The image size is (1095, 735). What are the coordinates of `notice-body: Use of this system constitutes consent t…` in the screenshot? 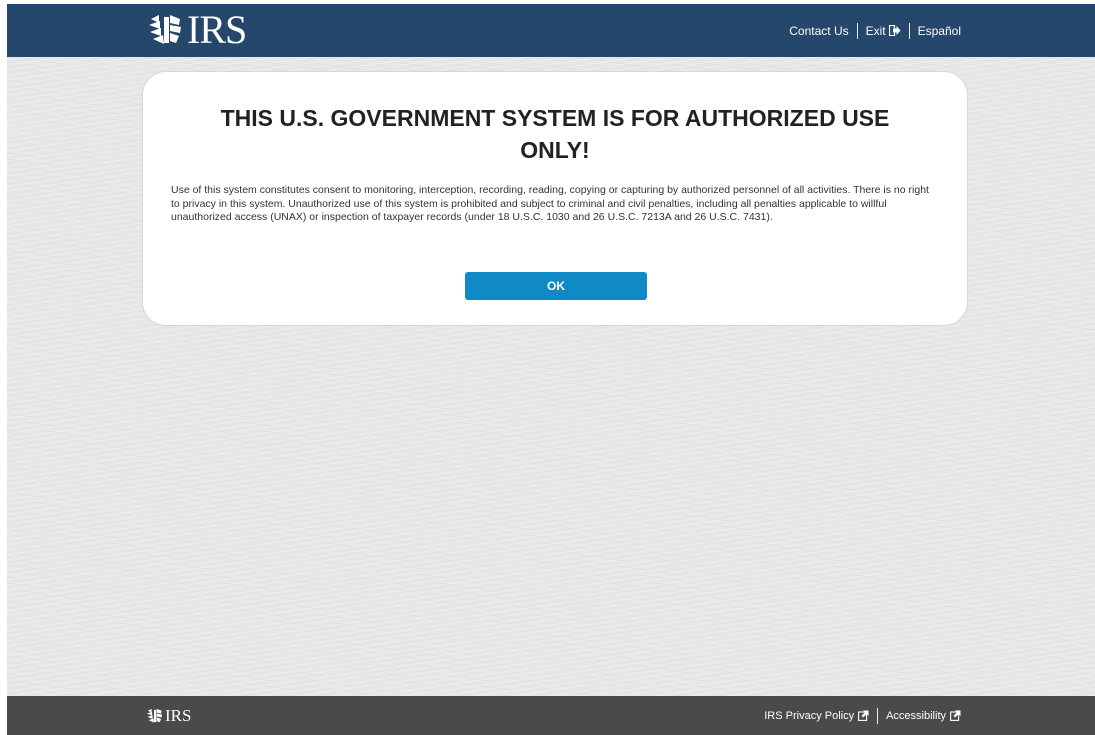 It's located at (550, 204).